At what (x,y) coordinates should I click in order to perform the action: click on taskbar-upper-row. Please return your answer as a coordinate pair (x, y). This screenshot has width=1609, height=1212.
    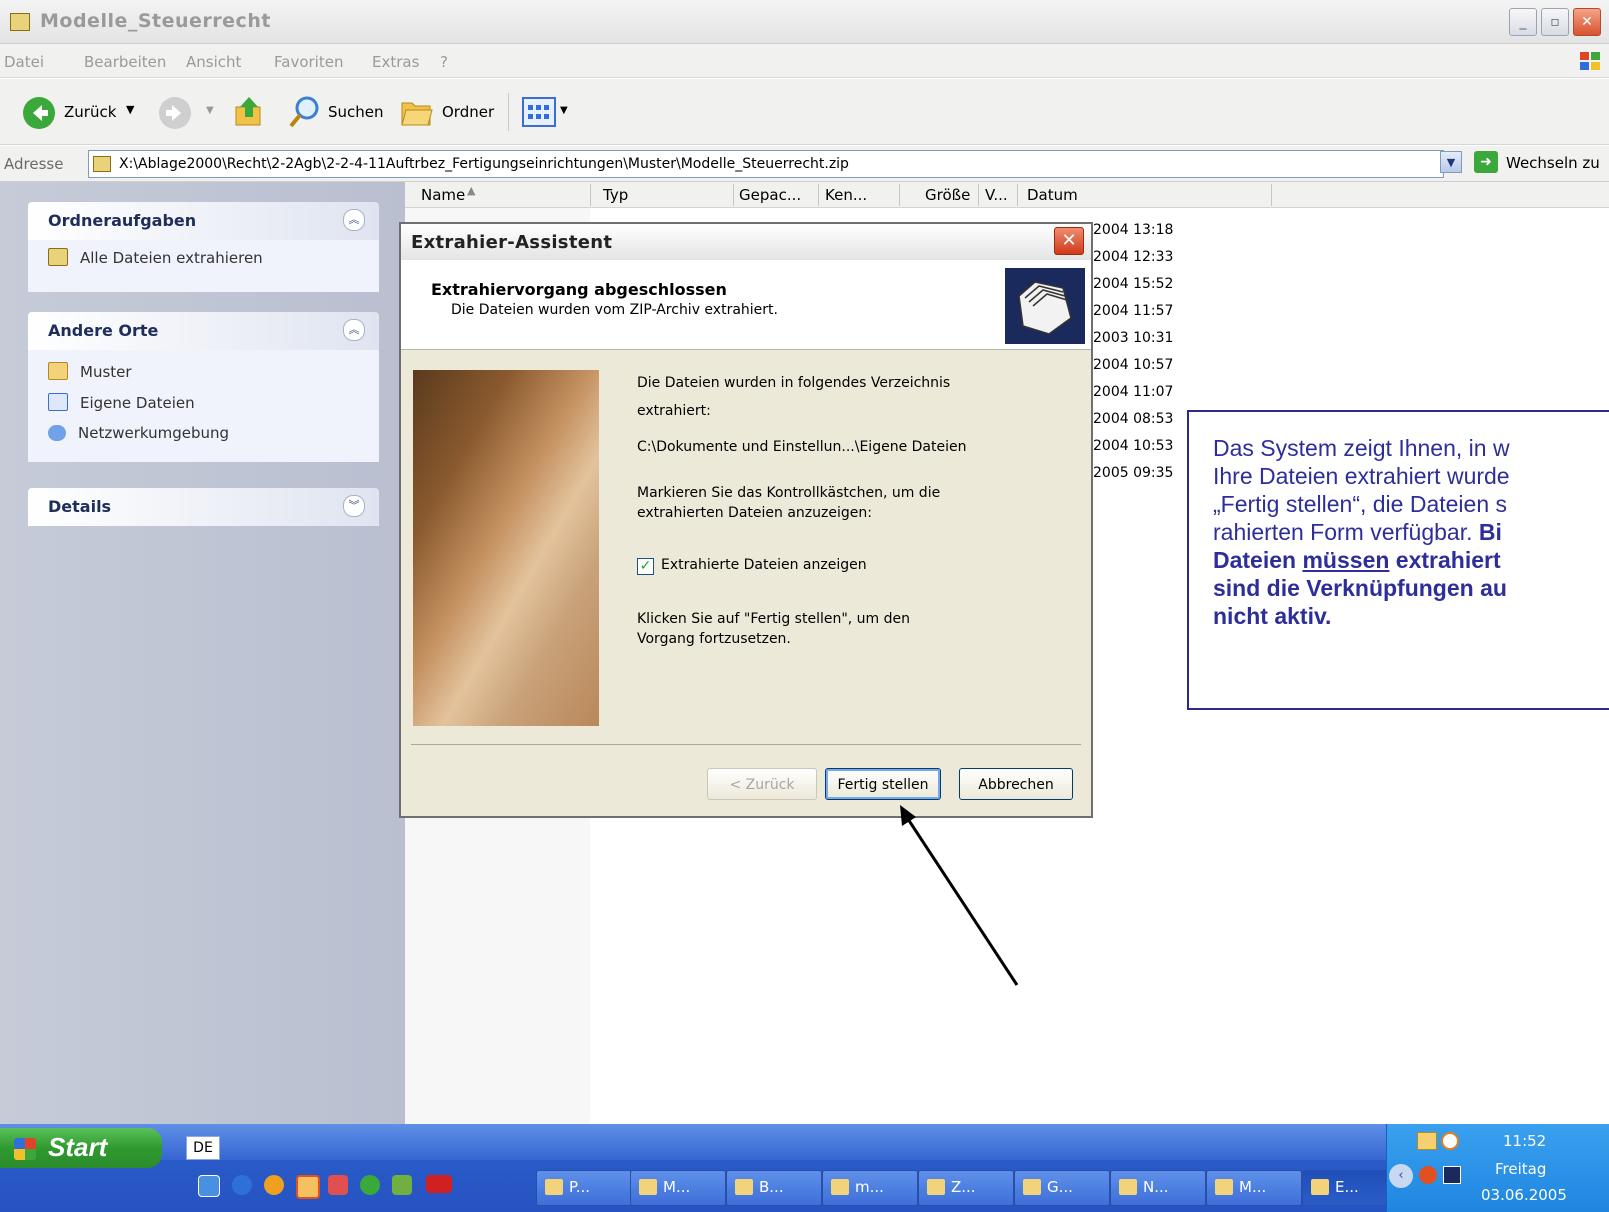
    Looking at the image, I should click on (804, 1142).